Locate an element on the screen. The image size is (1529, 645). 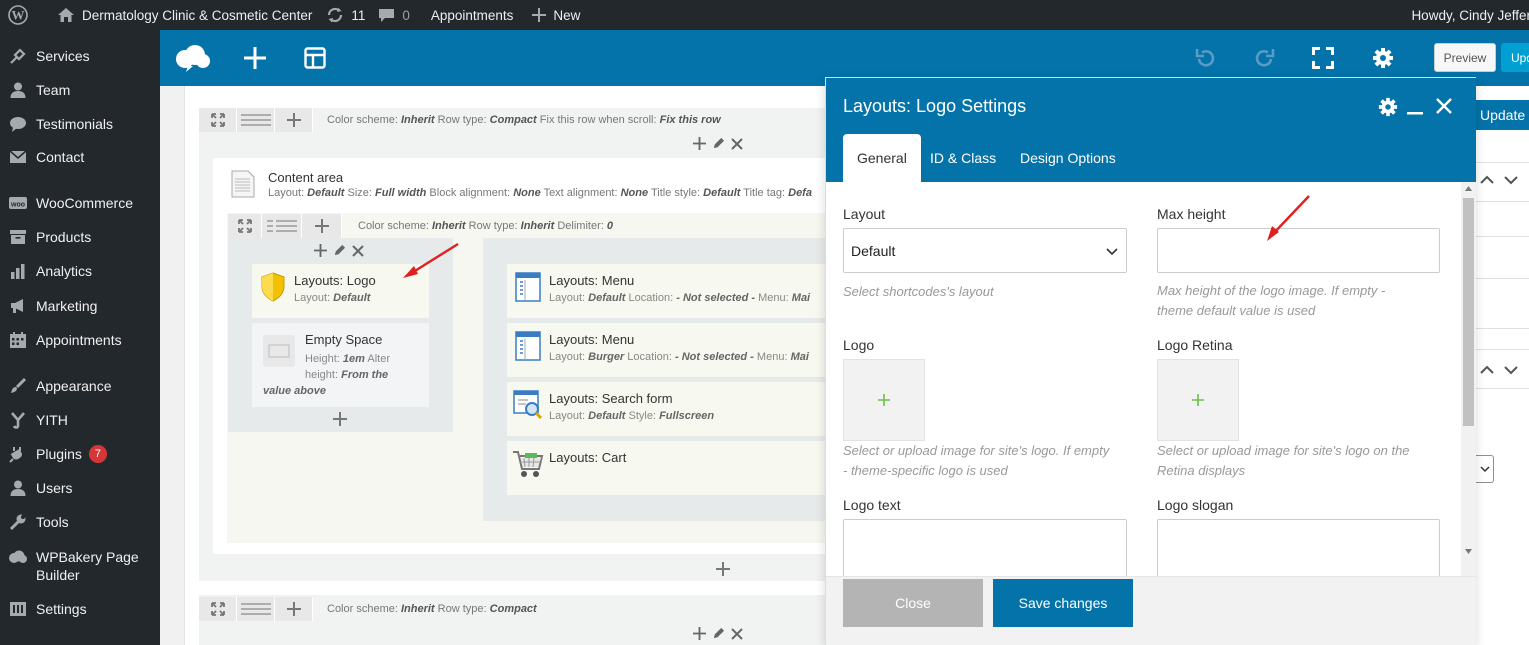
max-height-label: Max height is located at coordinates (1191, 214).